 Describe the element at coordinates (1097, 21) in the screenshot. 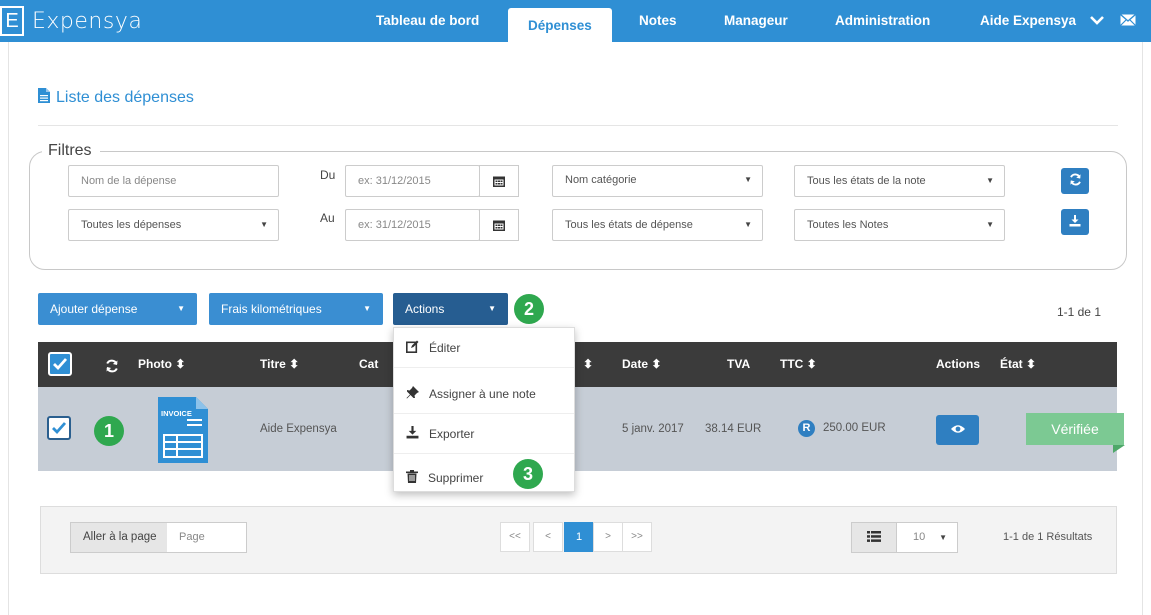

I see `chevron-down-icon` at that location.